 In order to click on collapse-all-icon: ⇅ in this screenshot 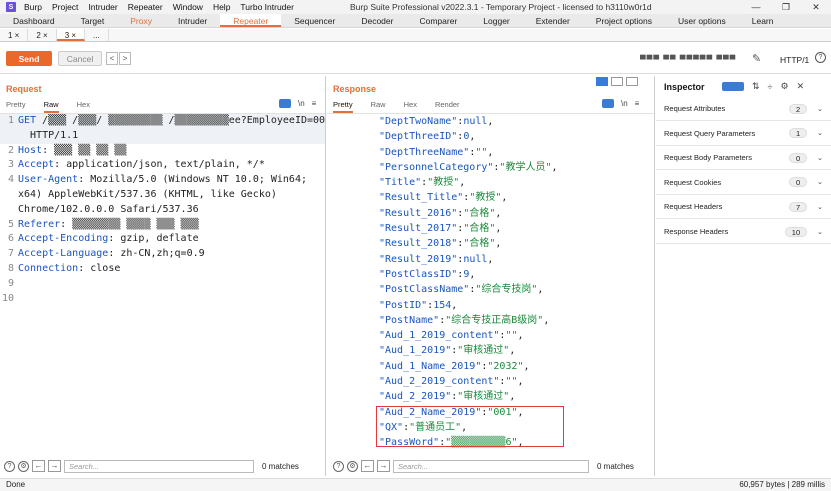, I will do `click(756, 86)`.